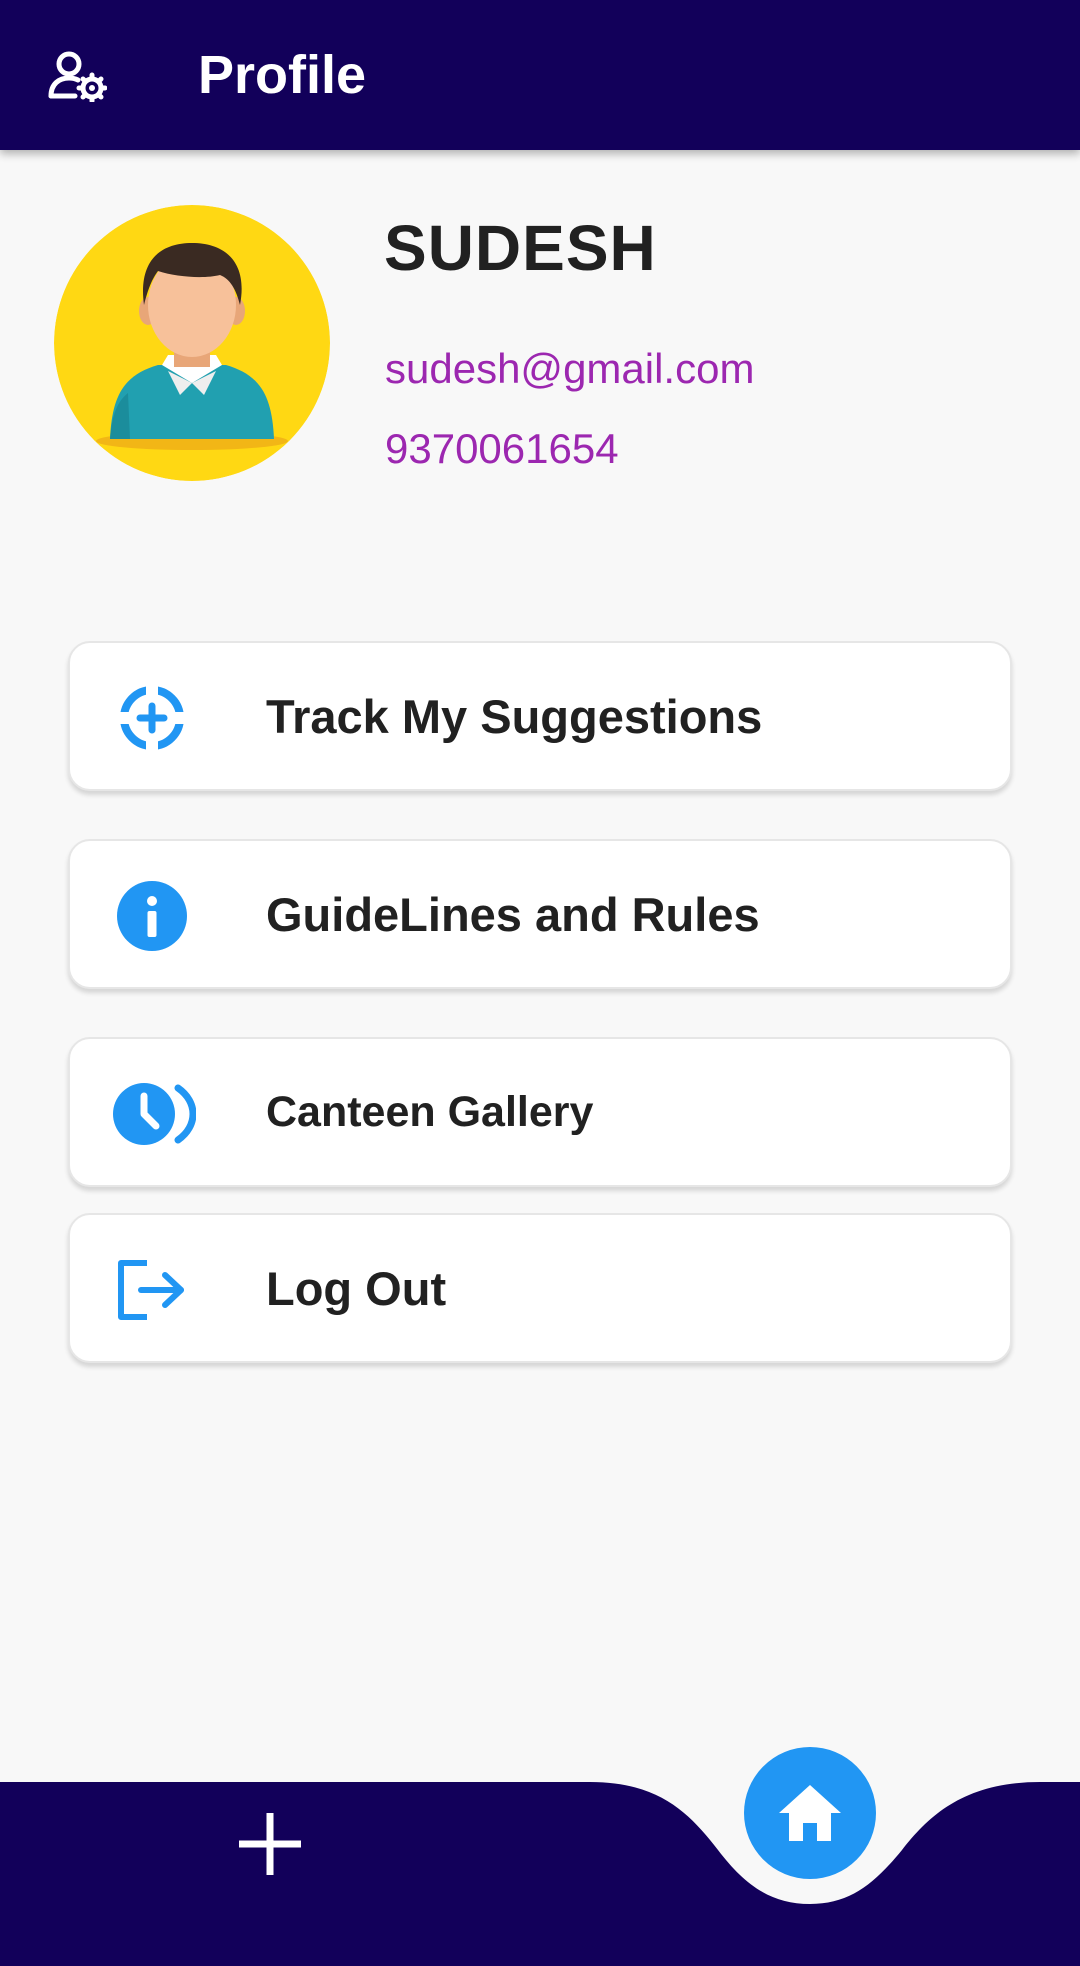 Image resolution: width=1080 pixels, height=1966 pixels. What do you see at coordinates (540, 75) in the screenshot?
I see `app-bar: Profile` at bounding box center [540, 75].